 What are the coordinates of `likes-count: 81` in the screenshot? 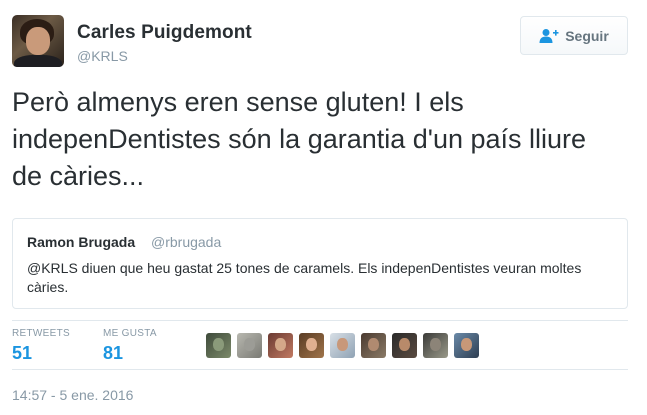 It's located at (113, 353).